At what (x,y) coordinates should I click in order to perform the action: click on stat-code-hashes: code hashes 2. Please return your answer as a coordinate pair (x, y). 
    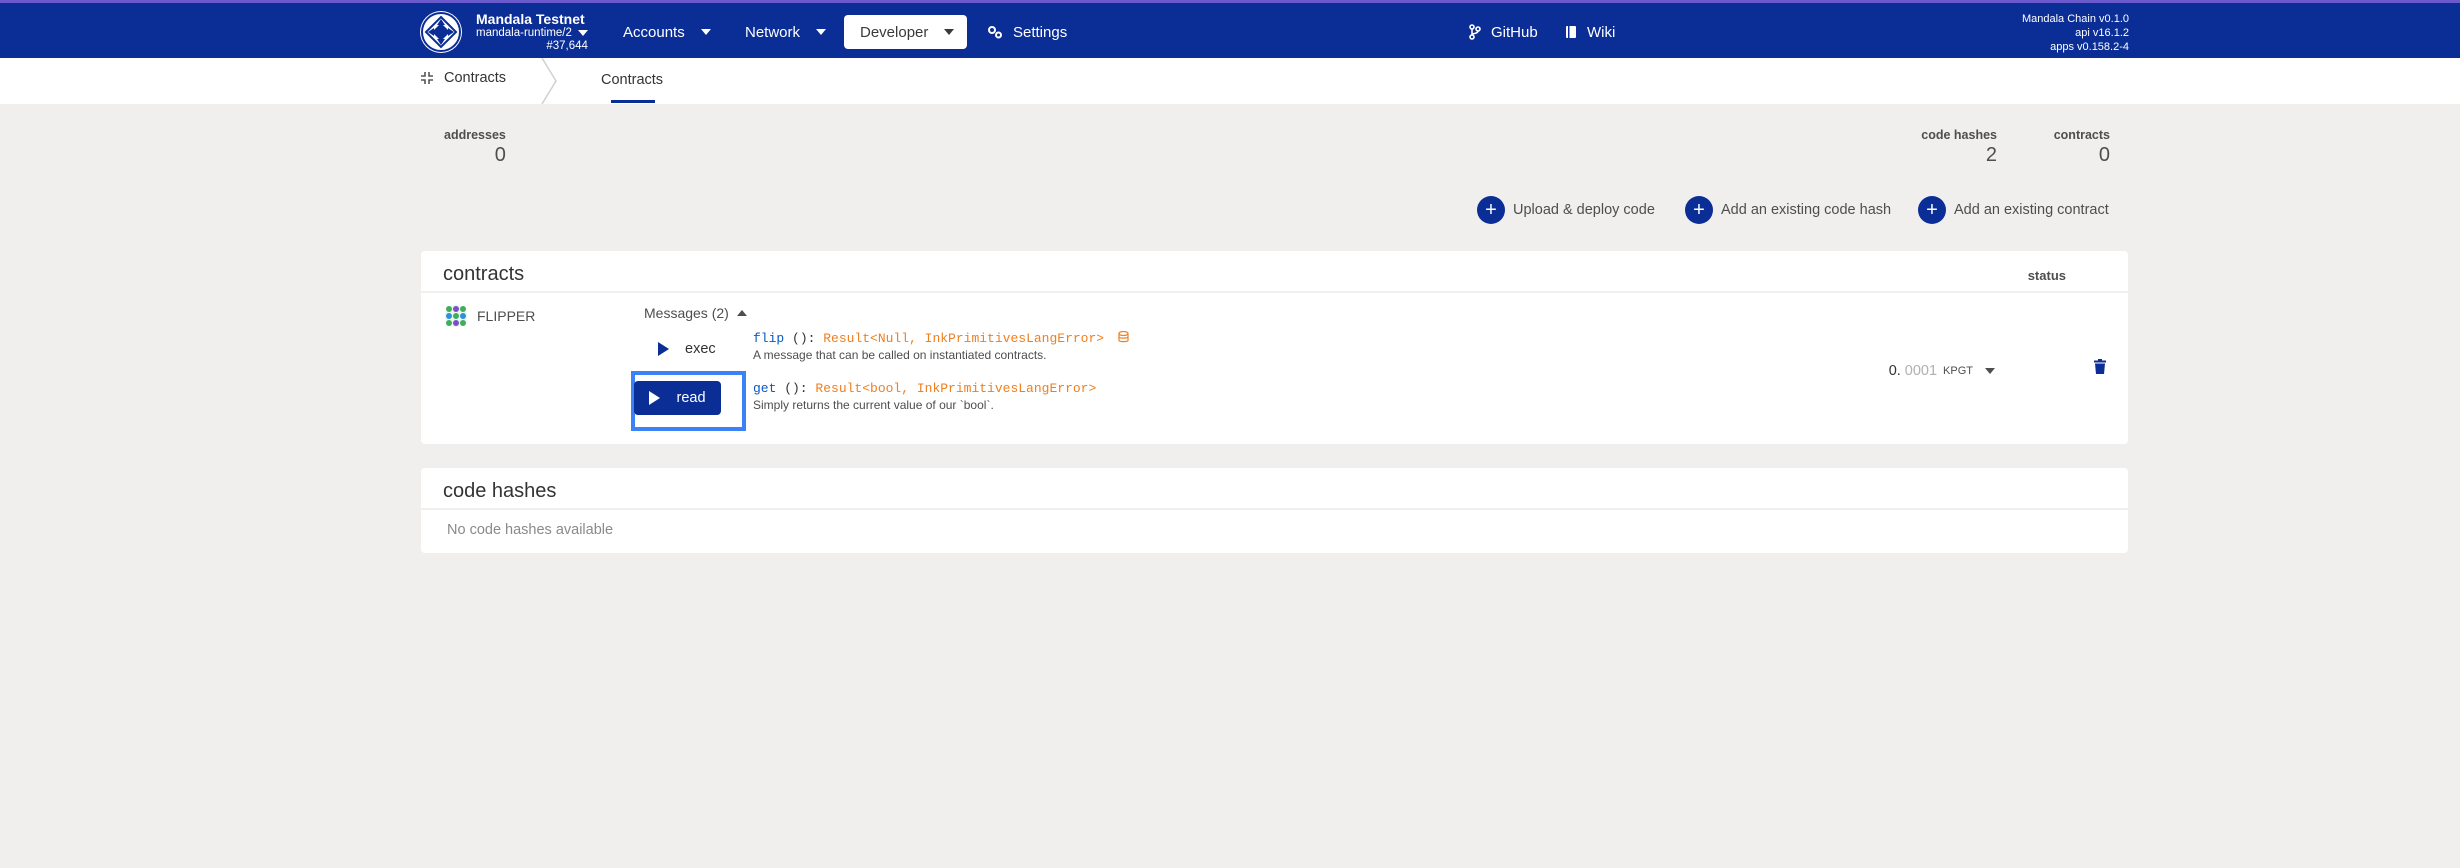
    Looking at the image, I should click on (1959, 147).